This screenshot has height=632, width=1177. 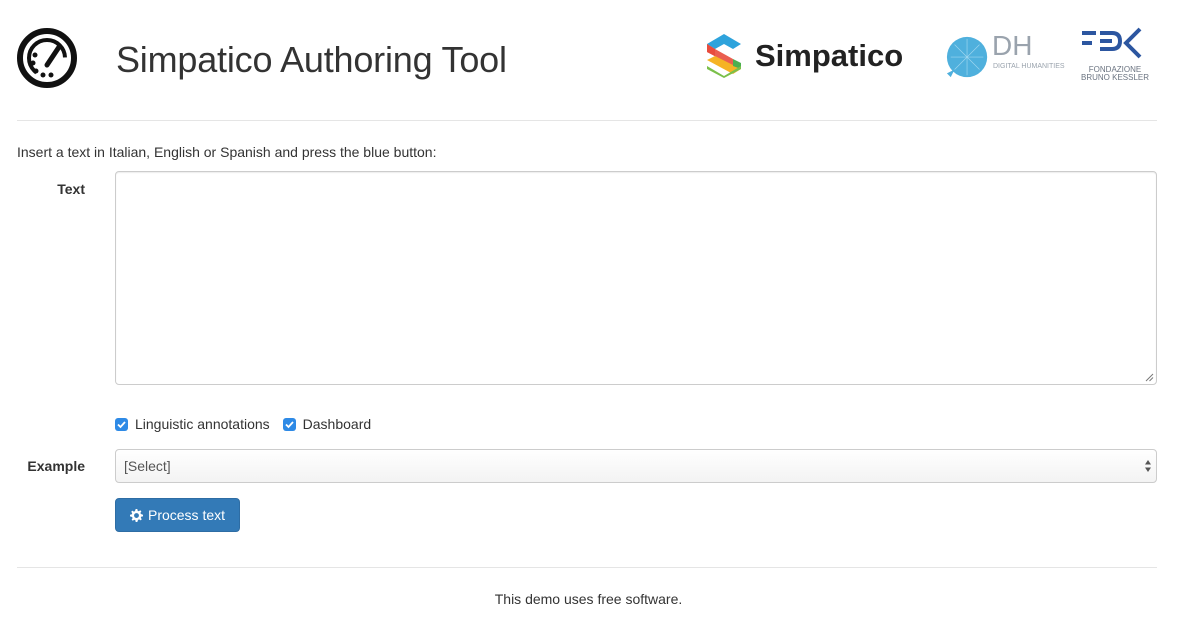 I want to click on options-row: Linguistic annotations Dashboard, so click(x=249, y=424).